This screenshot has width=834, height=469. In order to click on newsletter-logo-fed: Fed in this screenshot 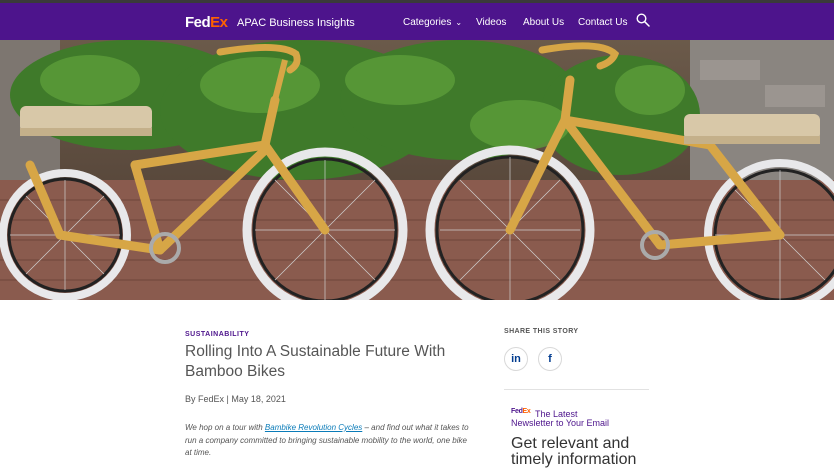, I will do `click(517, 411)`.